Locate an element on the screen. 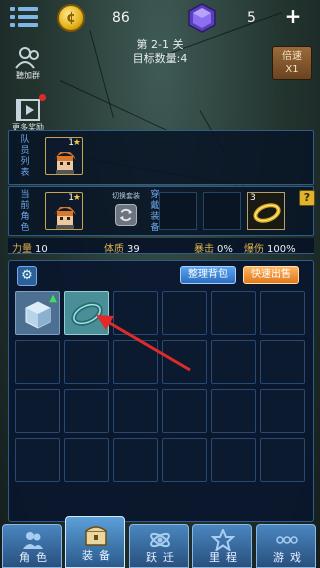 Image resolution: width=320 pixels, height=568 pixels. coin-icon: ¢ is located at coordinates (71, 18).